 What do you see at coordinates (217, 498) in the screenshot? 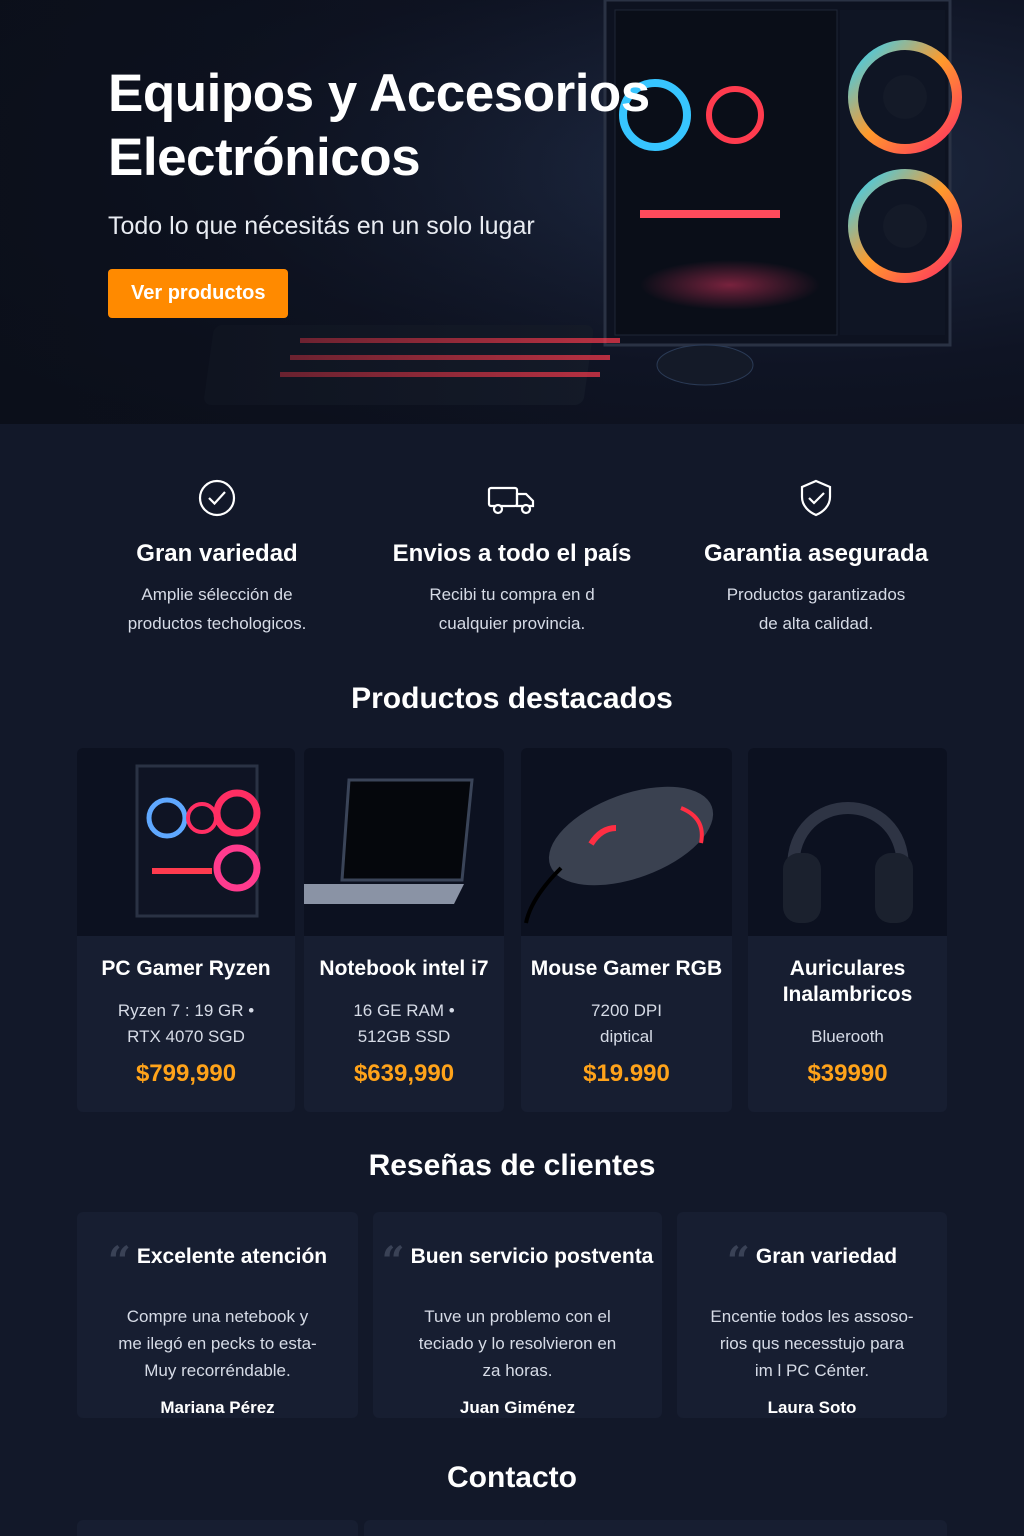
I see `check-circle-icon` at bounding box center [217, 498].